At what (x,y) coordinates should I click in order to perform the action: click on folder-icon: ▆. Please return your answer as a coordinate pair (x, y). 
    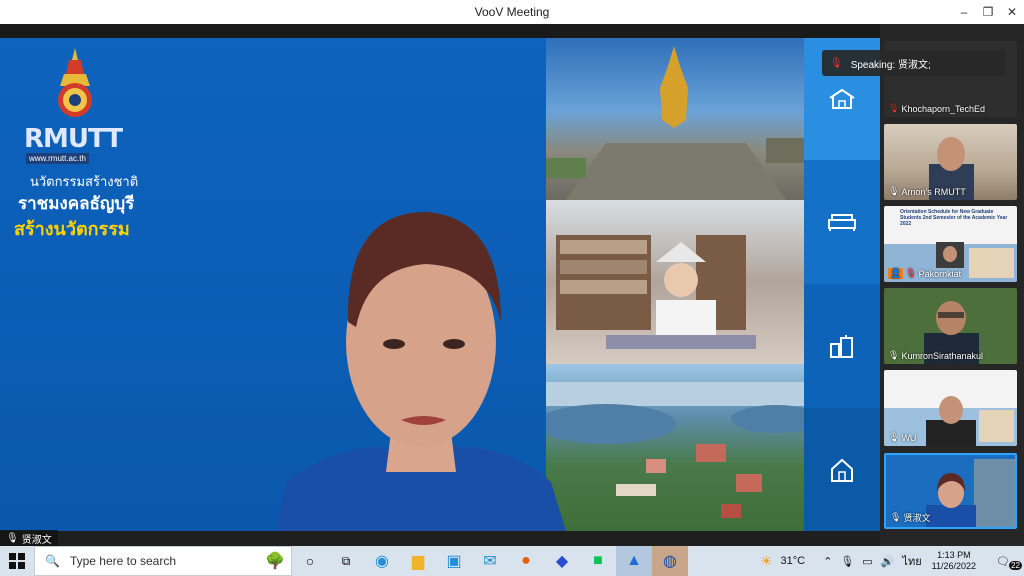
    Looking at the image, I should click on (418, 561).